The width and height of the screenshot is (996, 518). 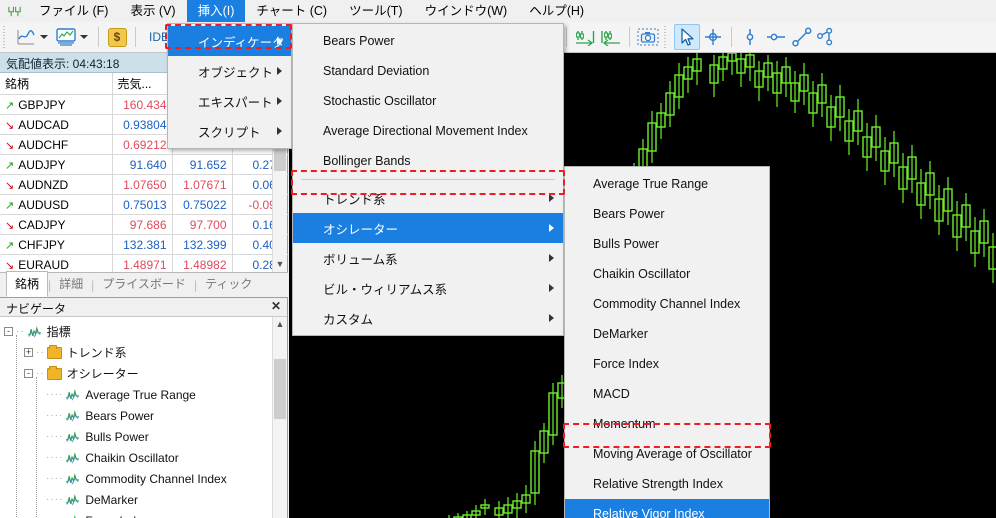 I want to click on tree-indicator-item: ···· Bears Power, so click(x=143, y=415).